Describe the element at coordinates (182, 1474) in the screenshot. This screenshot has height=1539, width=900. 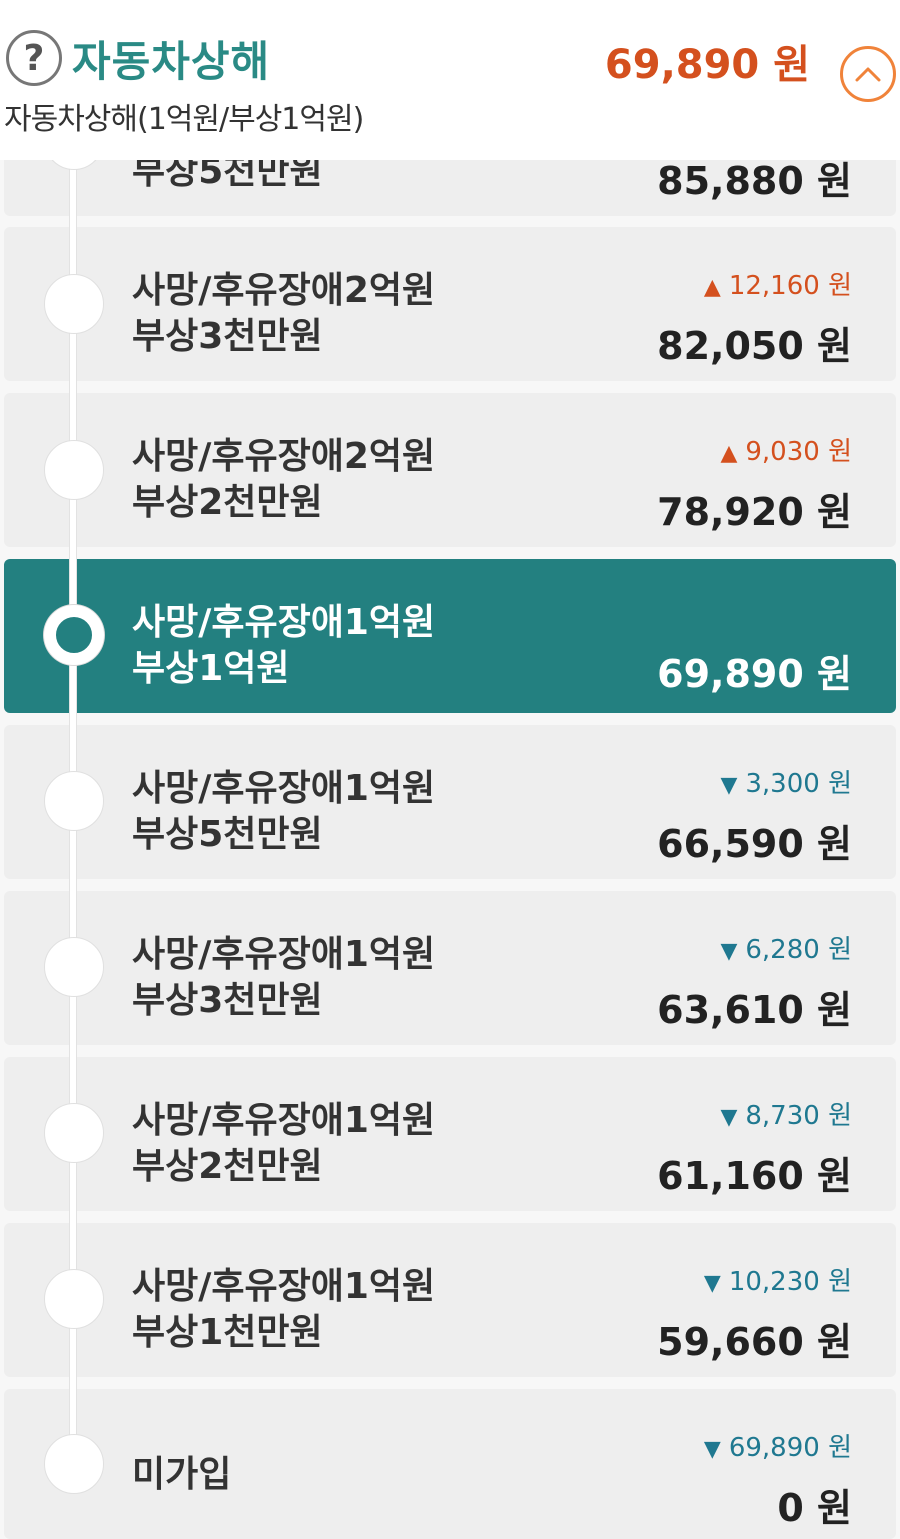
I see `option-none-label: 미가입` at that location.